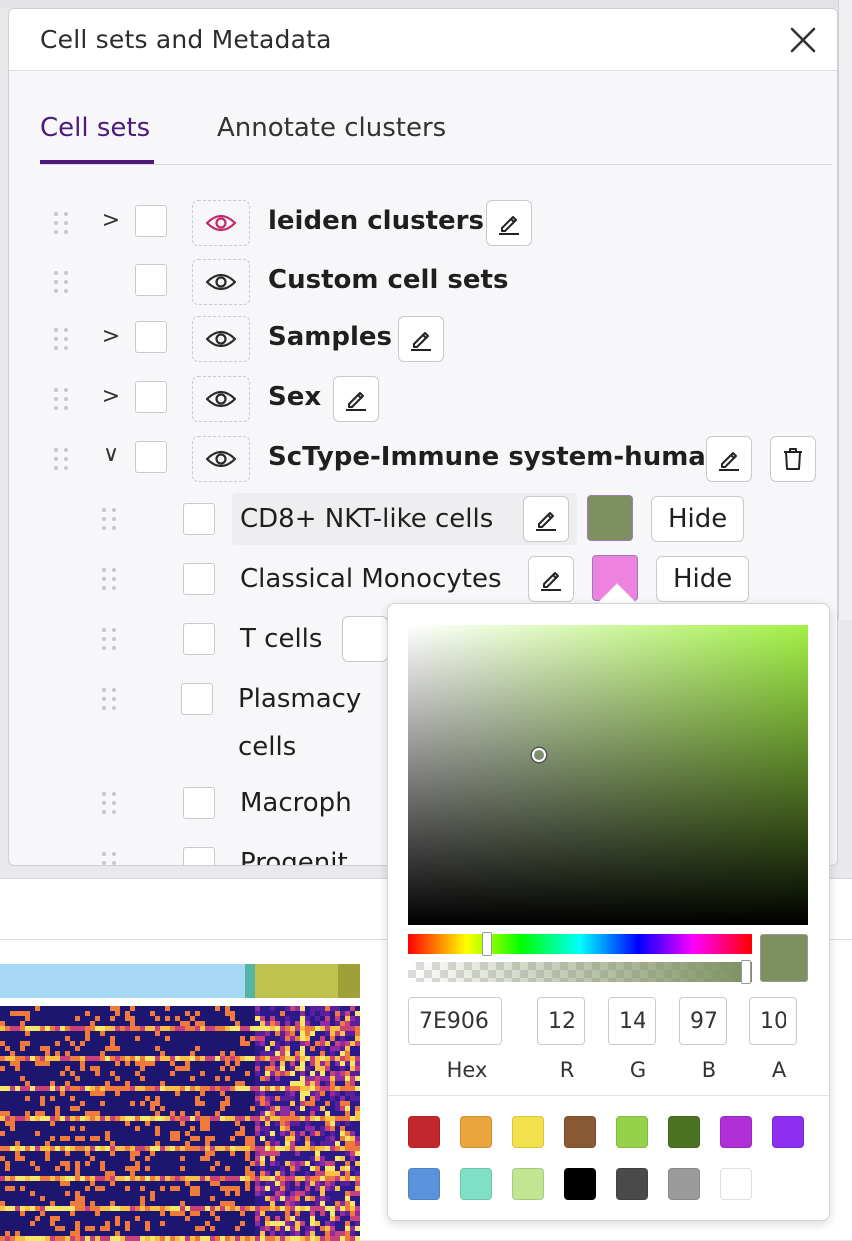 The width and height of the screenshot is (852, 1241). What do you see at coordinates (180, 1102) in the screenshot?
I see `heatmap-plot` at bounding box center [180, 1102].